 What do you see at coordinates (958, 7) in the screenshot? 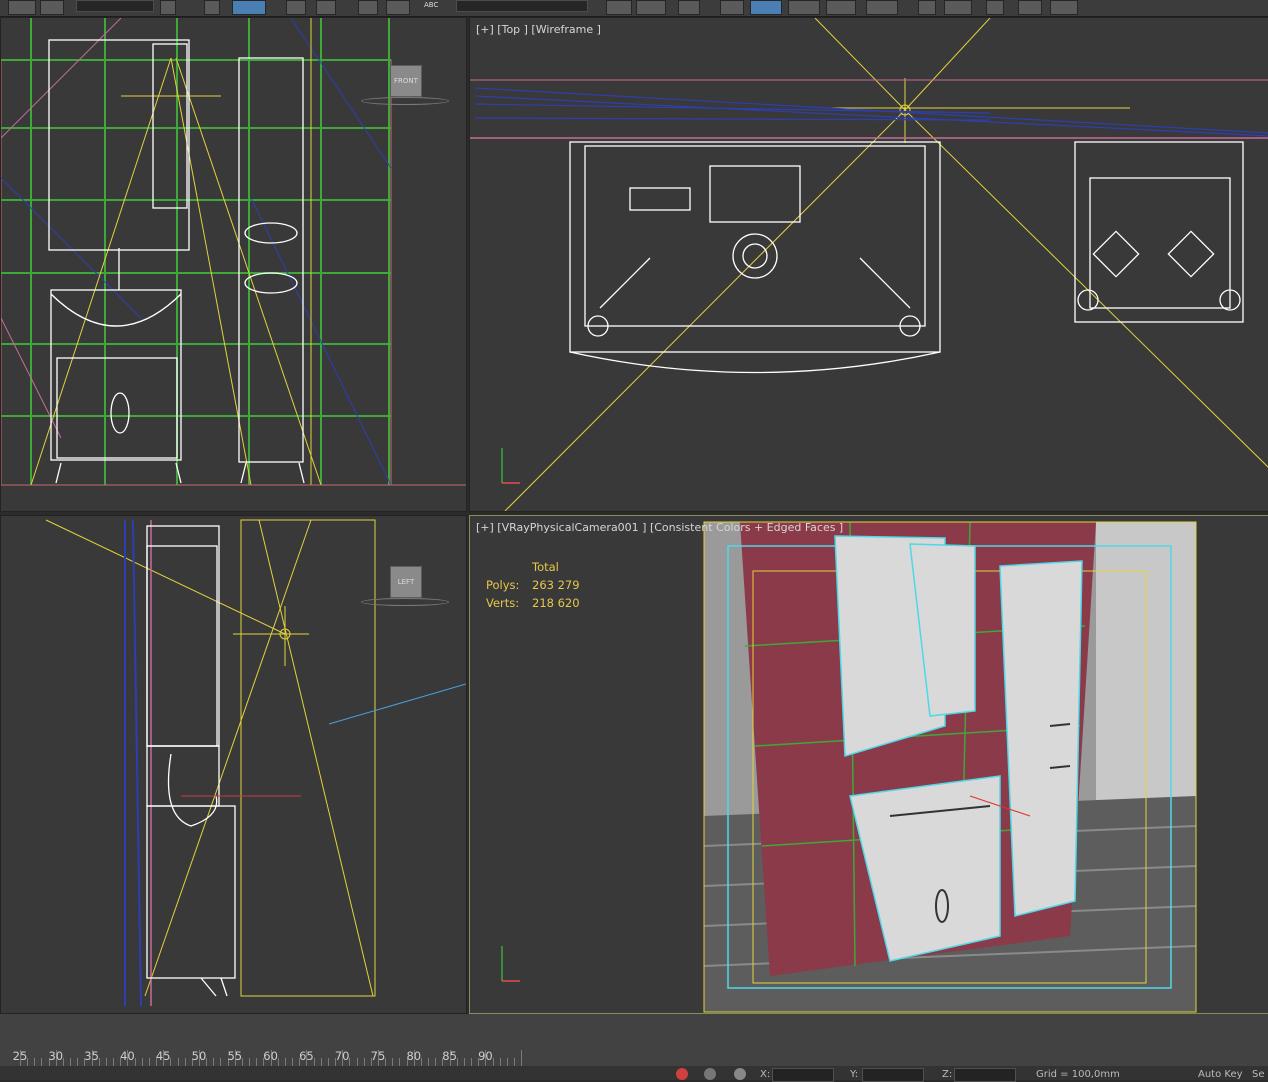
I see `render-icon` at bounding box center [958, 7].